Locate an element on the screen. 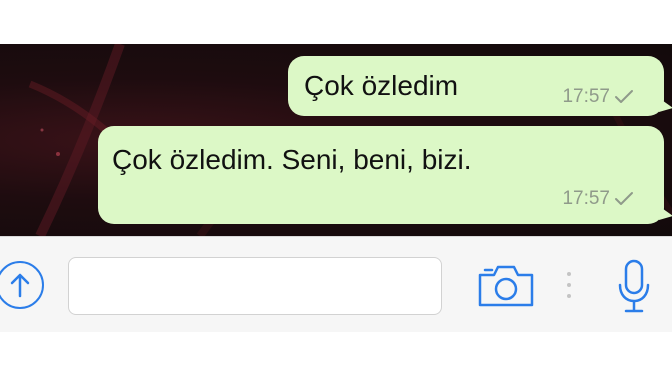  vertical-dots-icon is located at coordinates (569, 285).